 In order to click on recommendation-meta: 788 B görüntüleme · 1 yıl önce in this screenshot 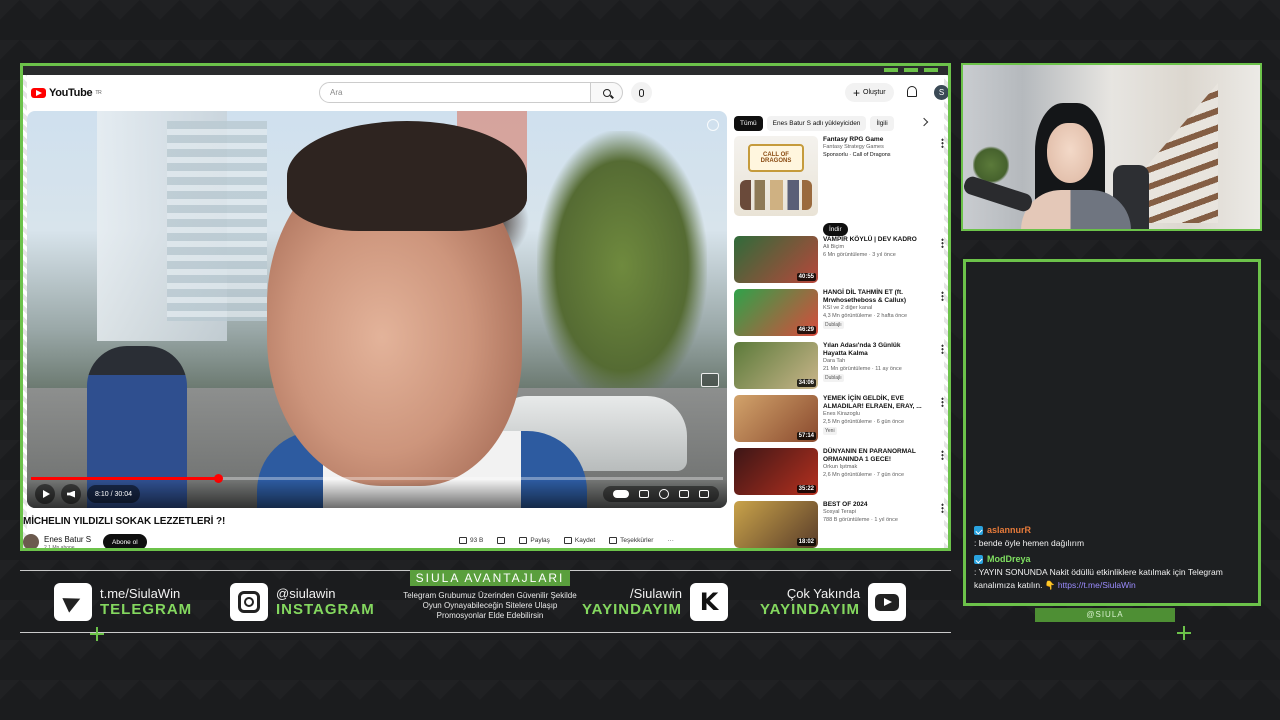, I will do `click(860, 519)`.